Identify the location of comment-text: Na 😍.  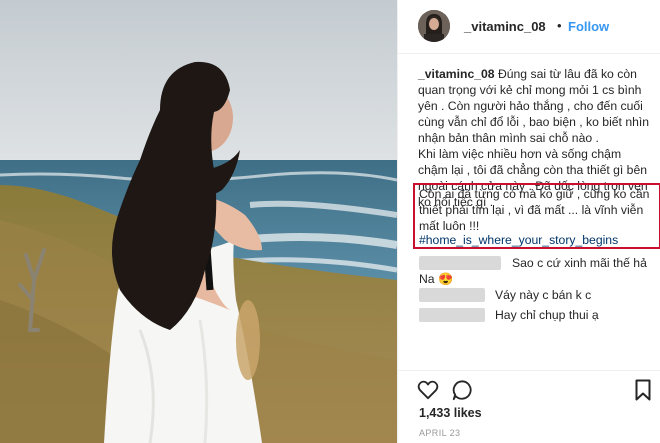
(436, 279).